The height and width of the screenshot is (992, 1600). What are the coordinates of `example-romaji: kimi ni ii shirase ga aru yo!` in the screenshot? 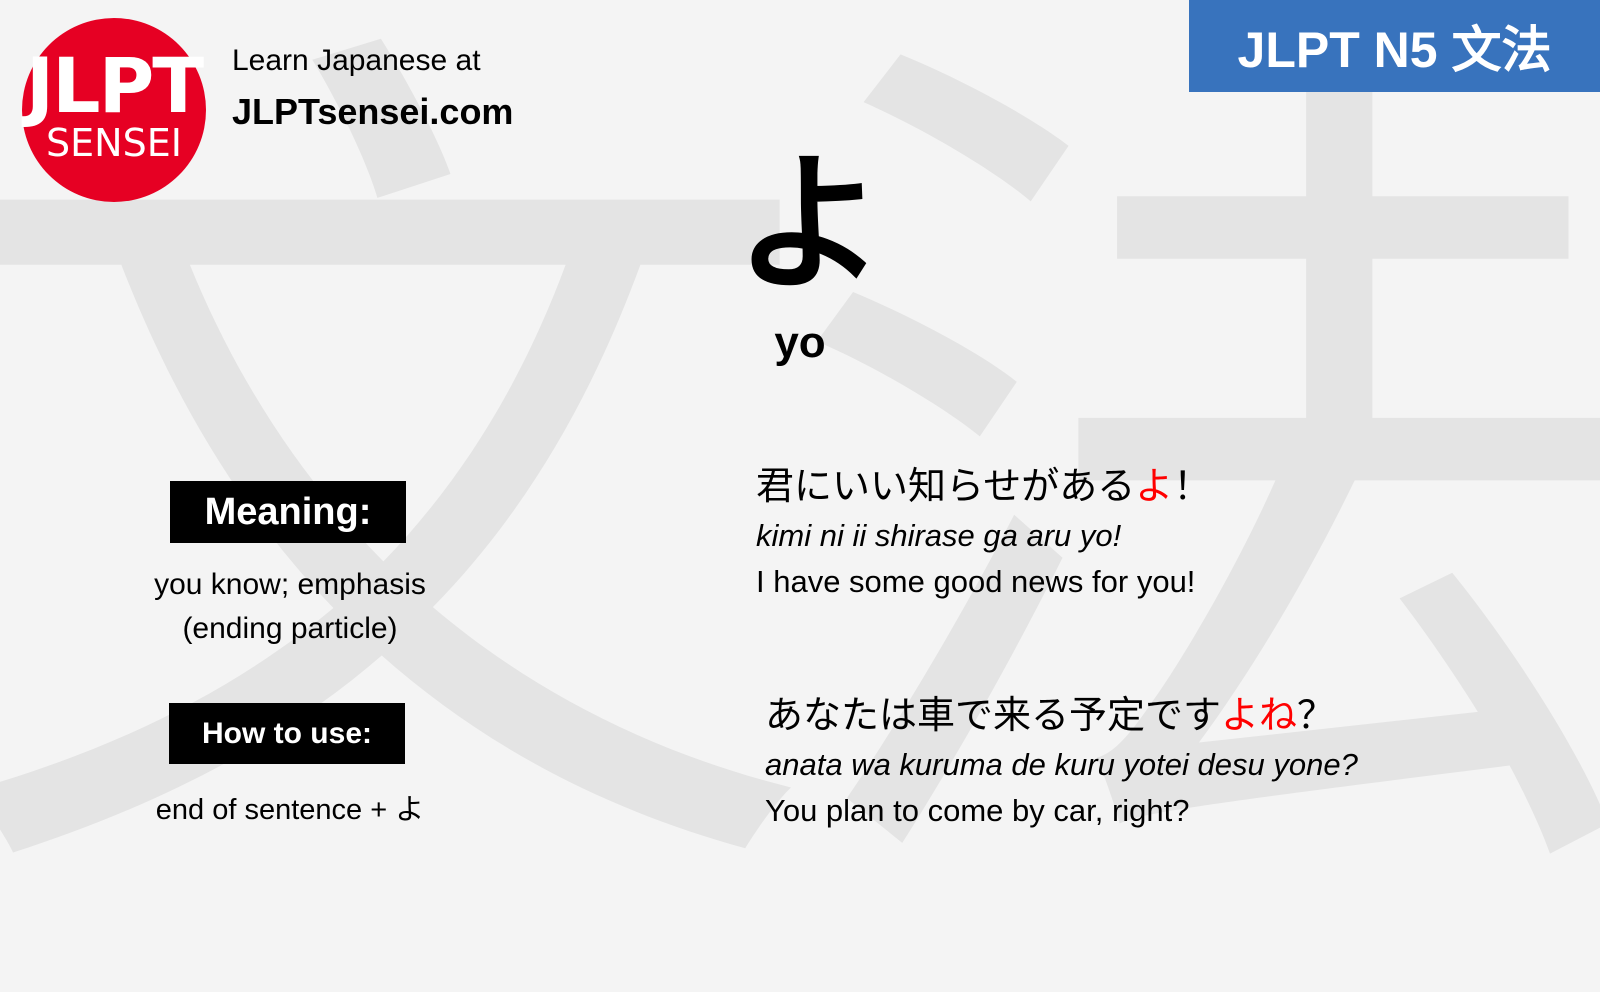 It's located at (939, 535).